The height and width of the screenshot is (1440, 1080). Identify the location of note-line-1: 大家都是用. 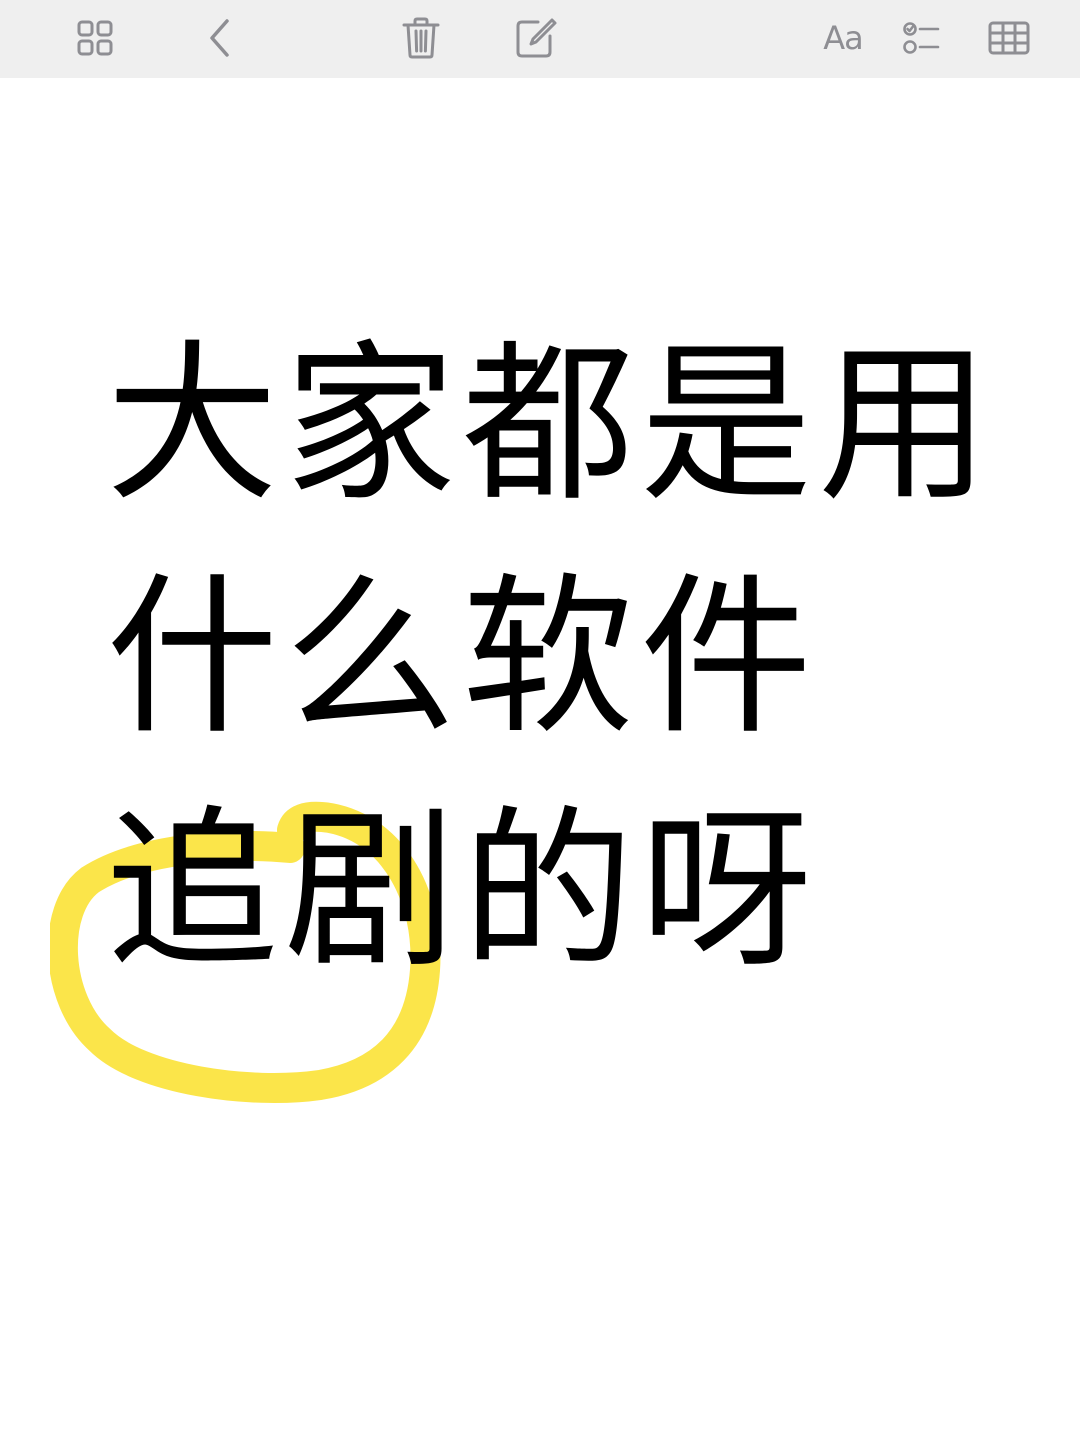
(551, 424).